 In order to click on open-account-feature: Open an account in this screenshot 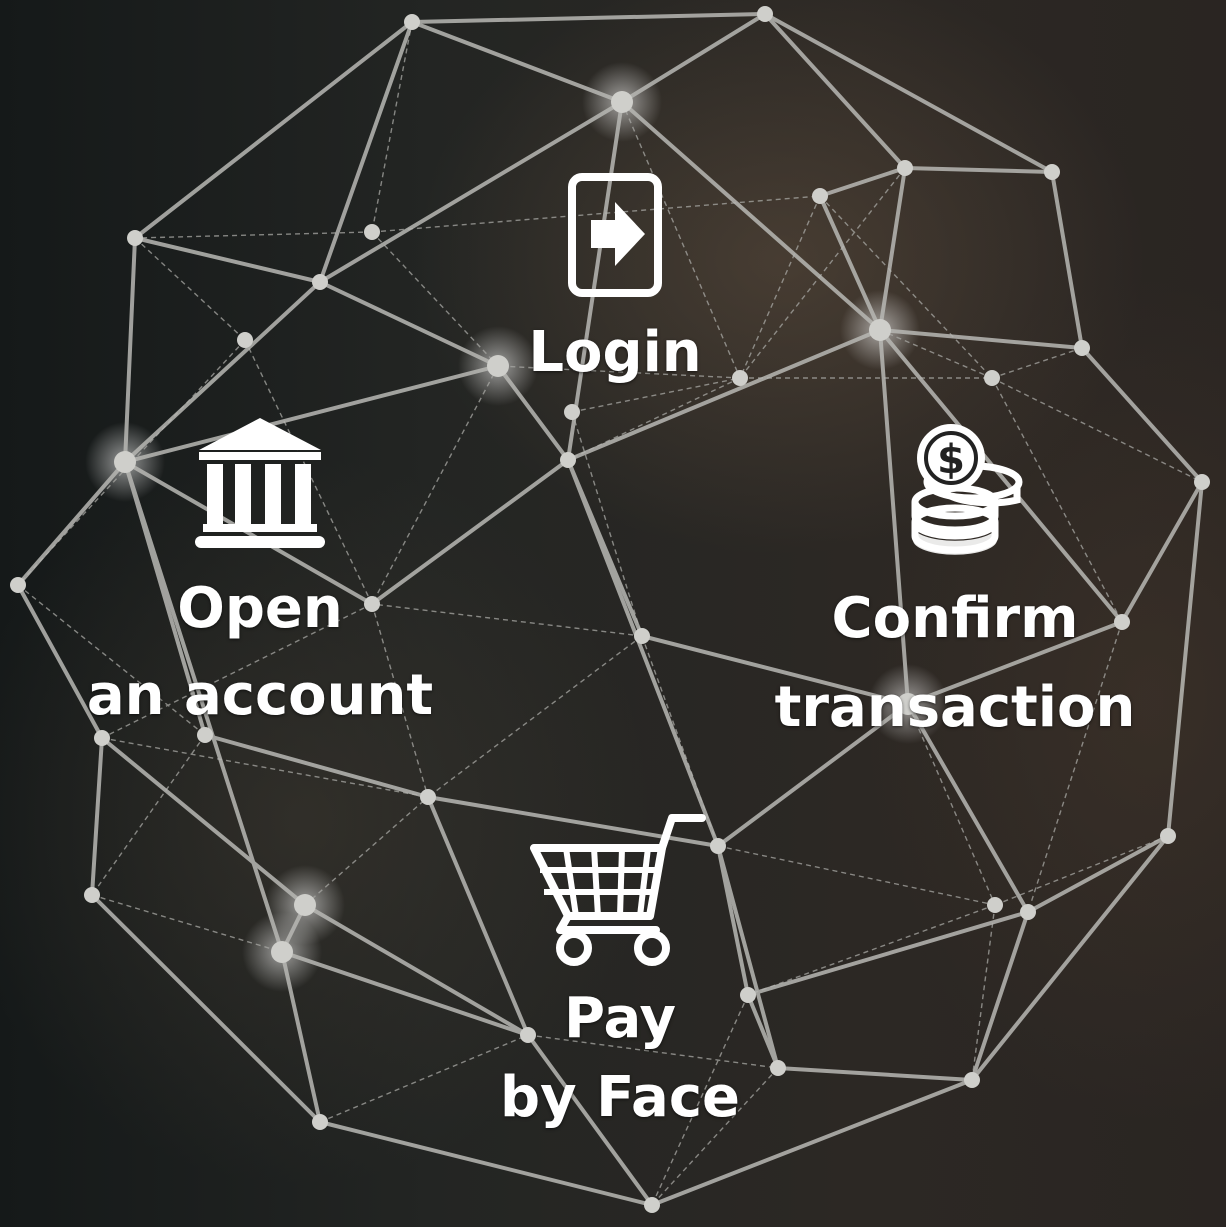, I will do `click(260, 571)`.